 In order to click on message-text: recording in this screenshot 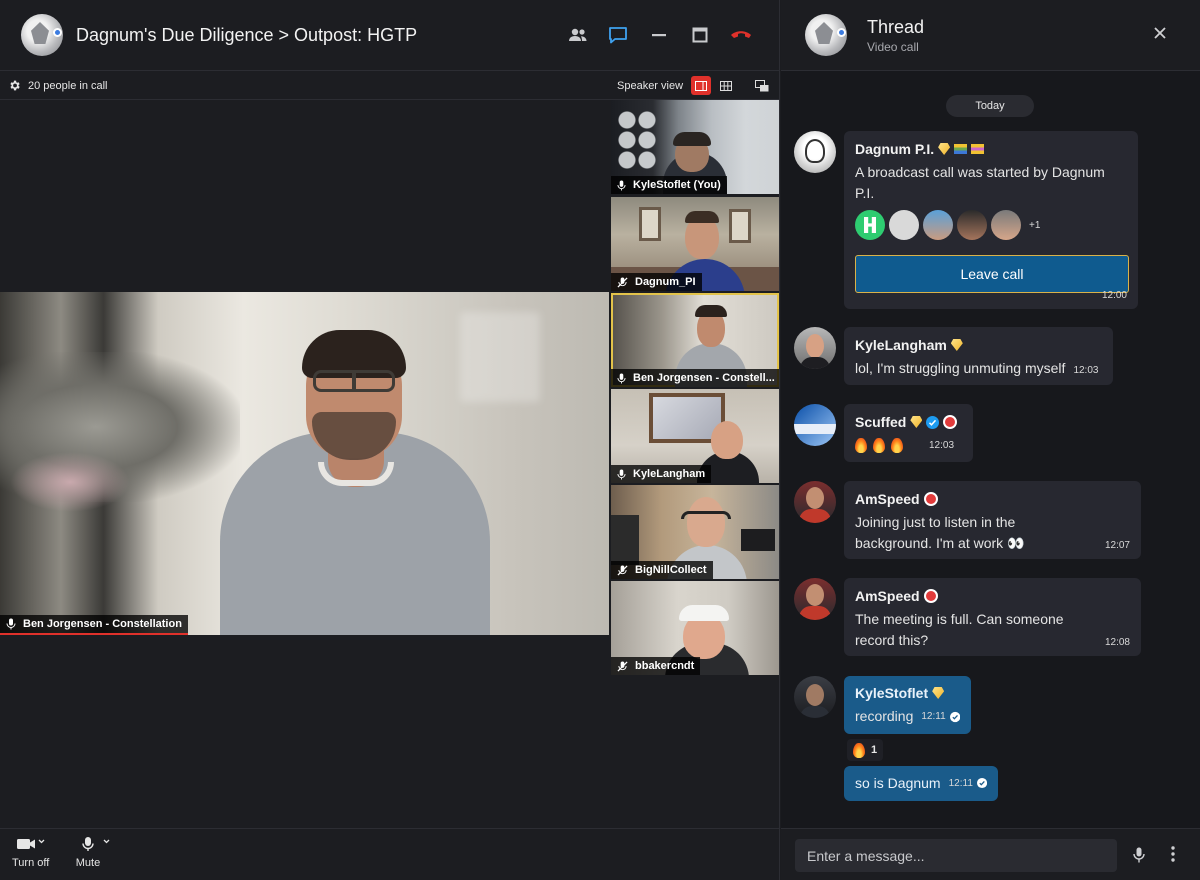, I will do `click(884, 716)`.